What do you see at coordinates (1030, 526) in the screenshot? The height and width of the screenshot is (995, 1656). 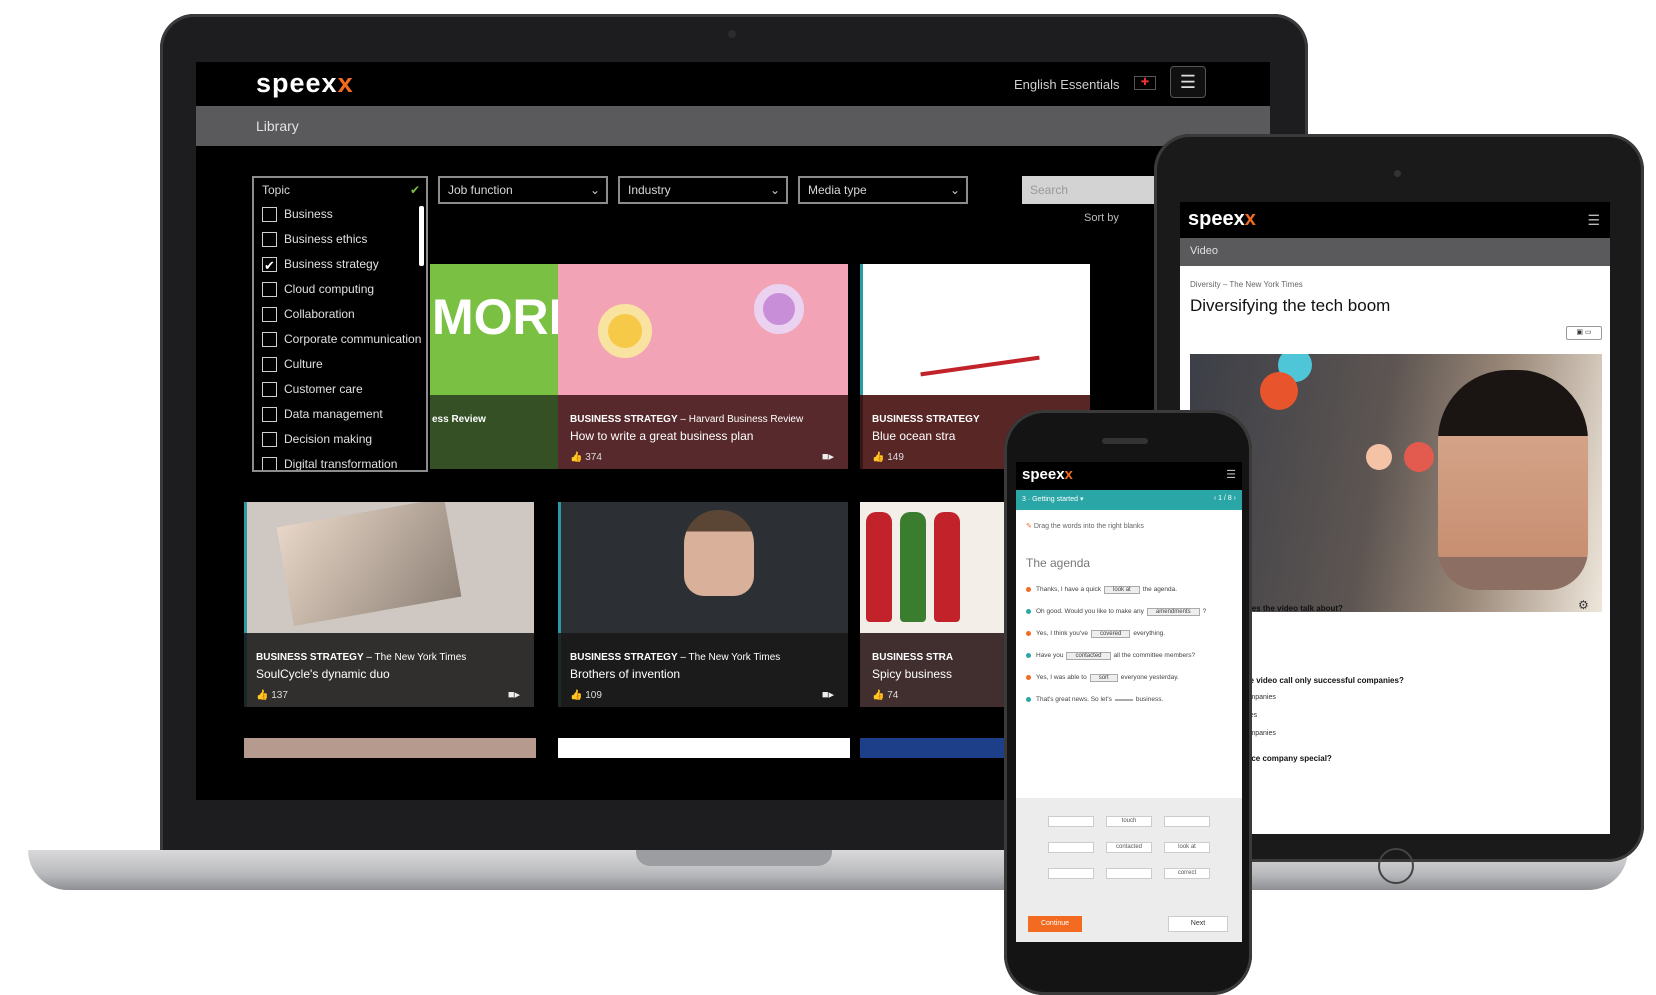 I see `info-icon: ✎` at bounding box center [1030, 526].